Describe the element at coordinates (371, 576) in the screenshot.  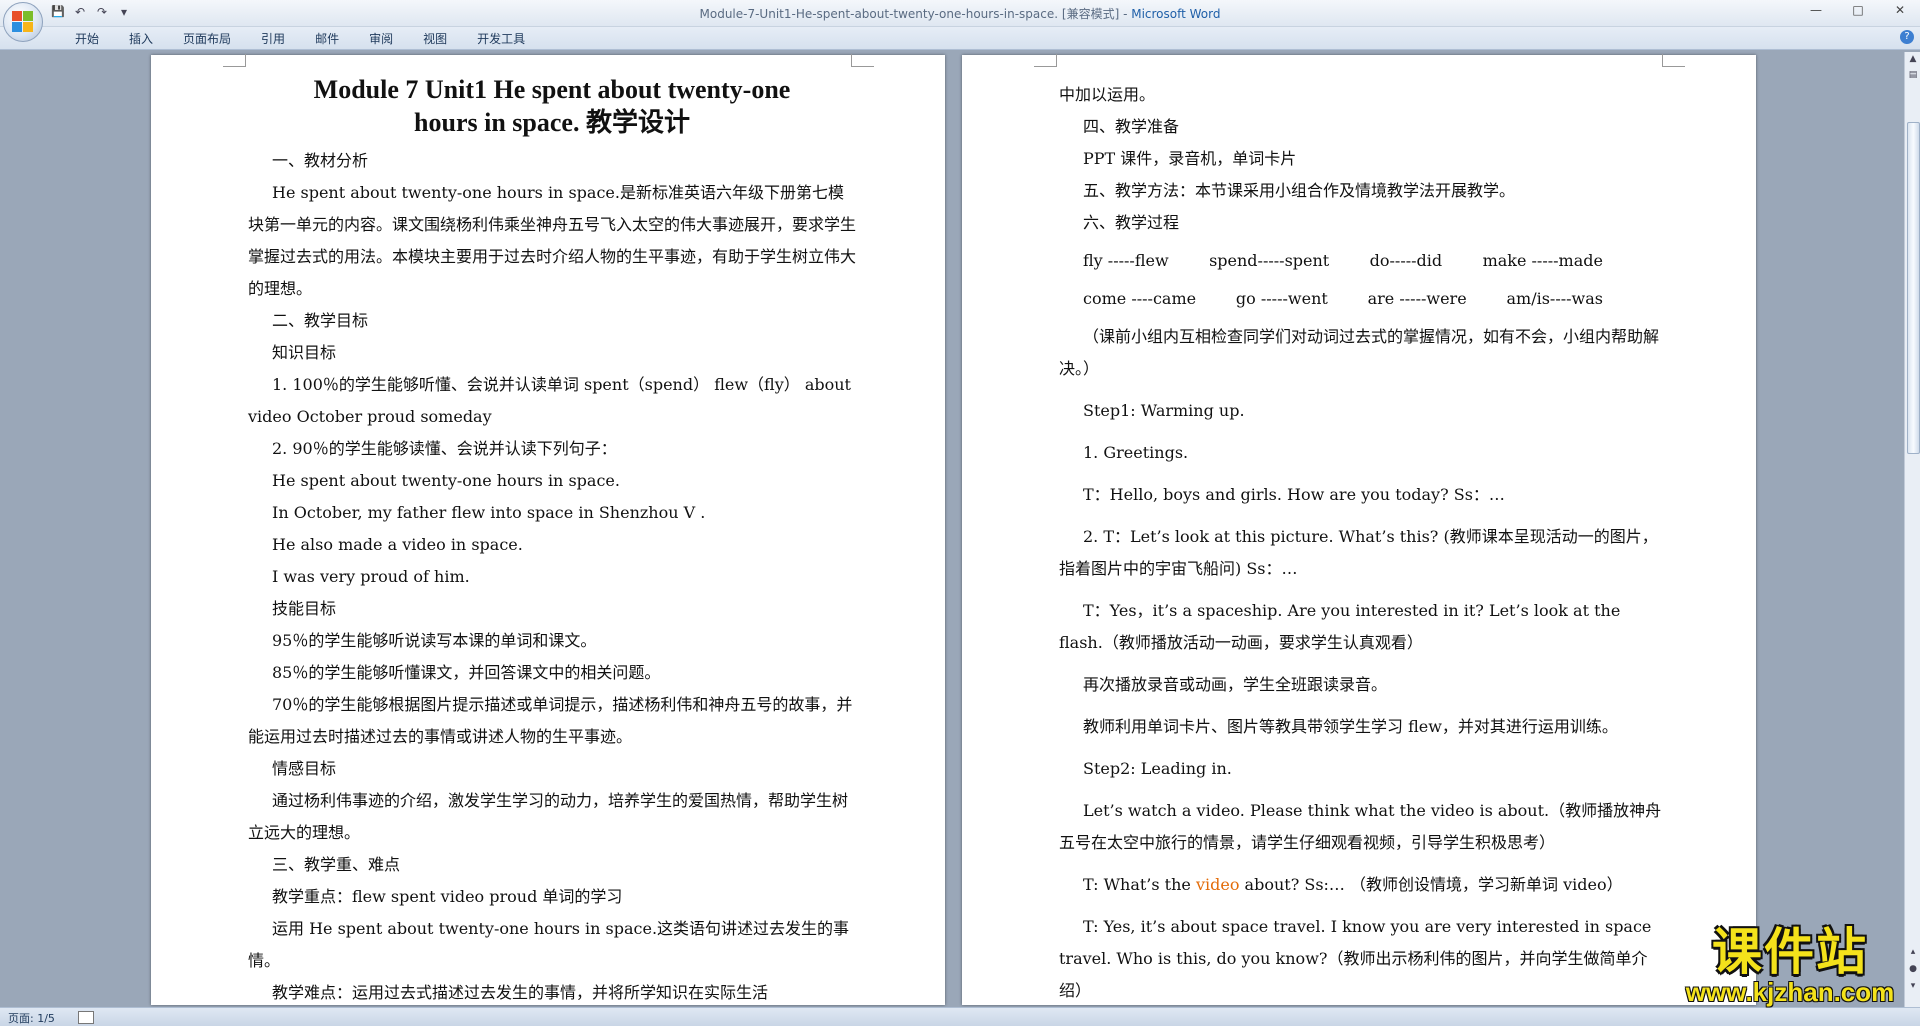
I see `example-sentence: I was very proud of him.` at that location.